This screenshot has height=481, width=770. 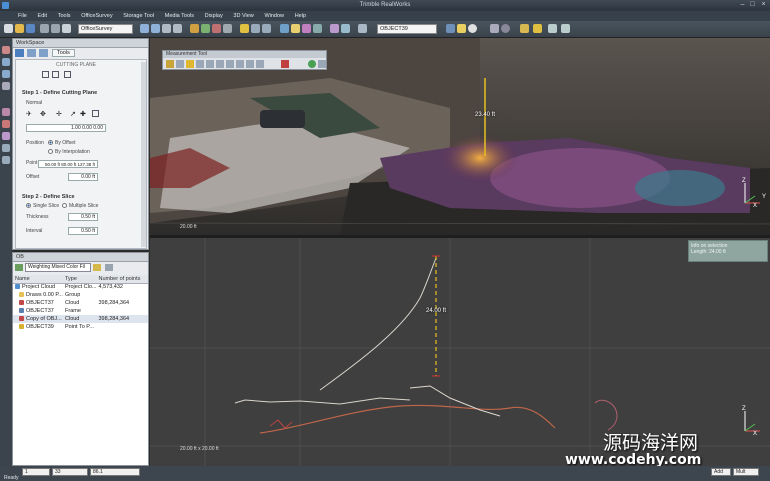 What do you see at coordinates (180, 64) in the screenshot?
I see `measure-distance-icon` at bounding box center [180, 64].